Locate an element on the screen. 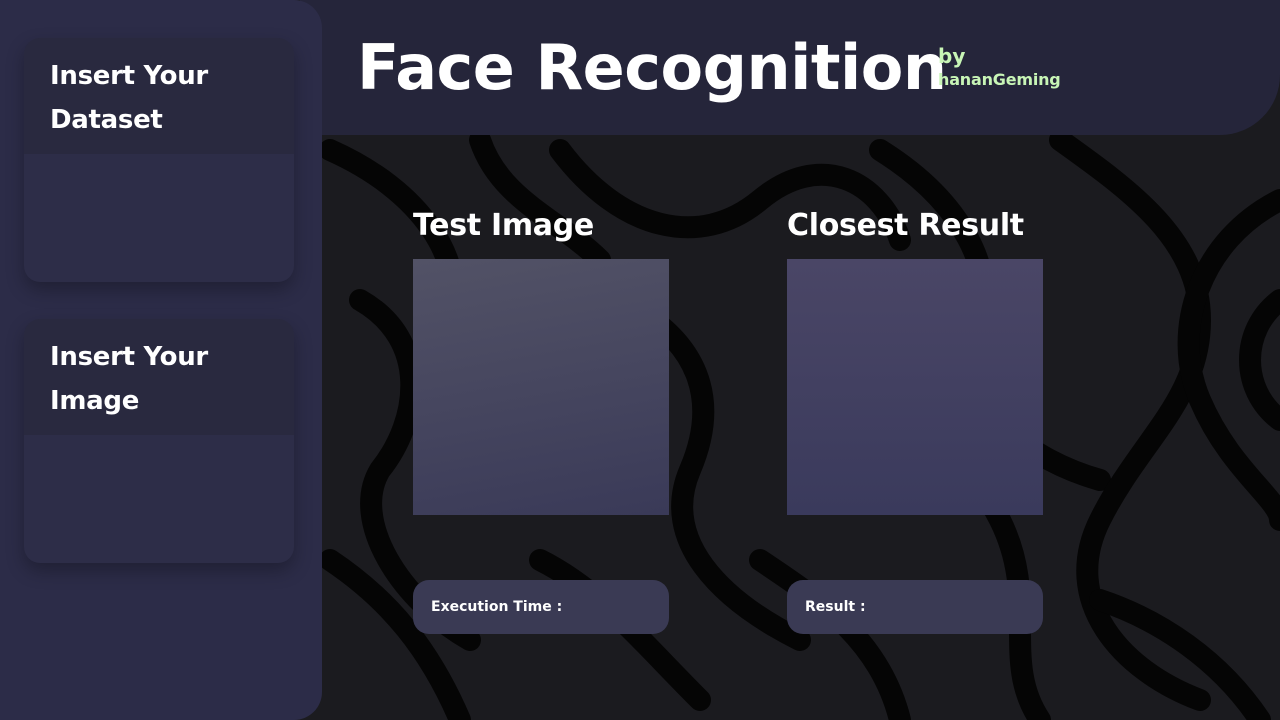 This screenshot has height=720, width=1280. test-image-frame is located at coordinates (541, 387).